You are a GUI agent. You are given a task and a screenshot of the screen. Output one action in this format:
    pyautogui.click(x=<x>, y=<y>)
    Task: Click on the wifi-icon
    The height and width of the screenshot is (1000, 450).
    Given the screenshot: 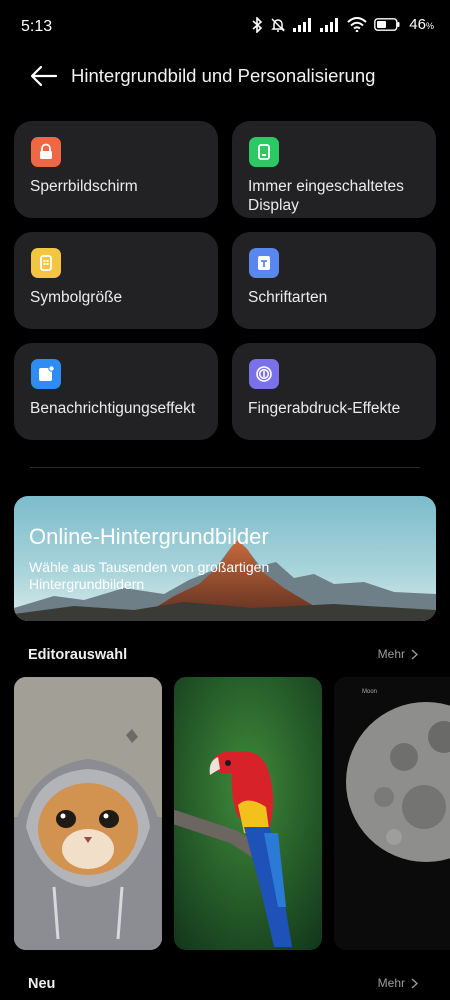 What is the action you would take?
    pyautogui.click(x=357, y=24)
    